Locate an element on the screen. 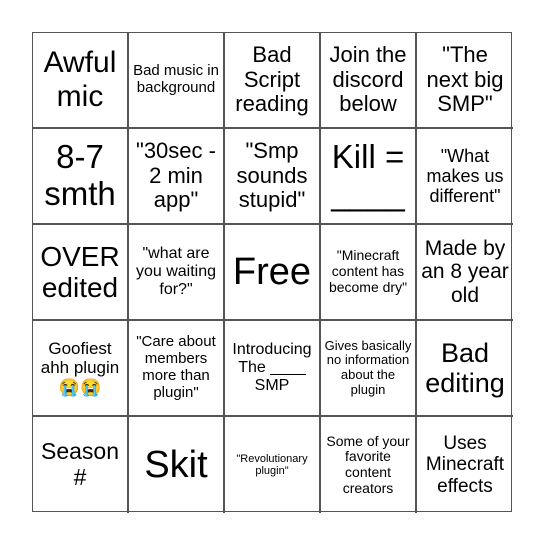  bingo-cell-text: Introducing The ____ SMP is located at coordinates (272, 367).